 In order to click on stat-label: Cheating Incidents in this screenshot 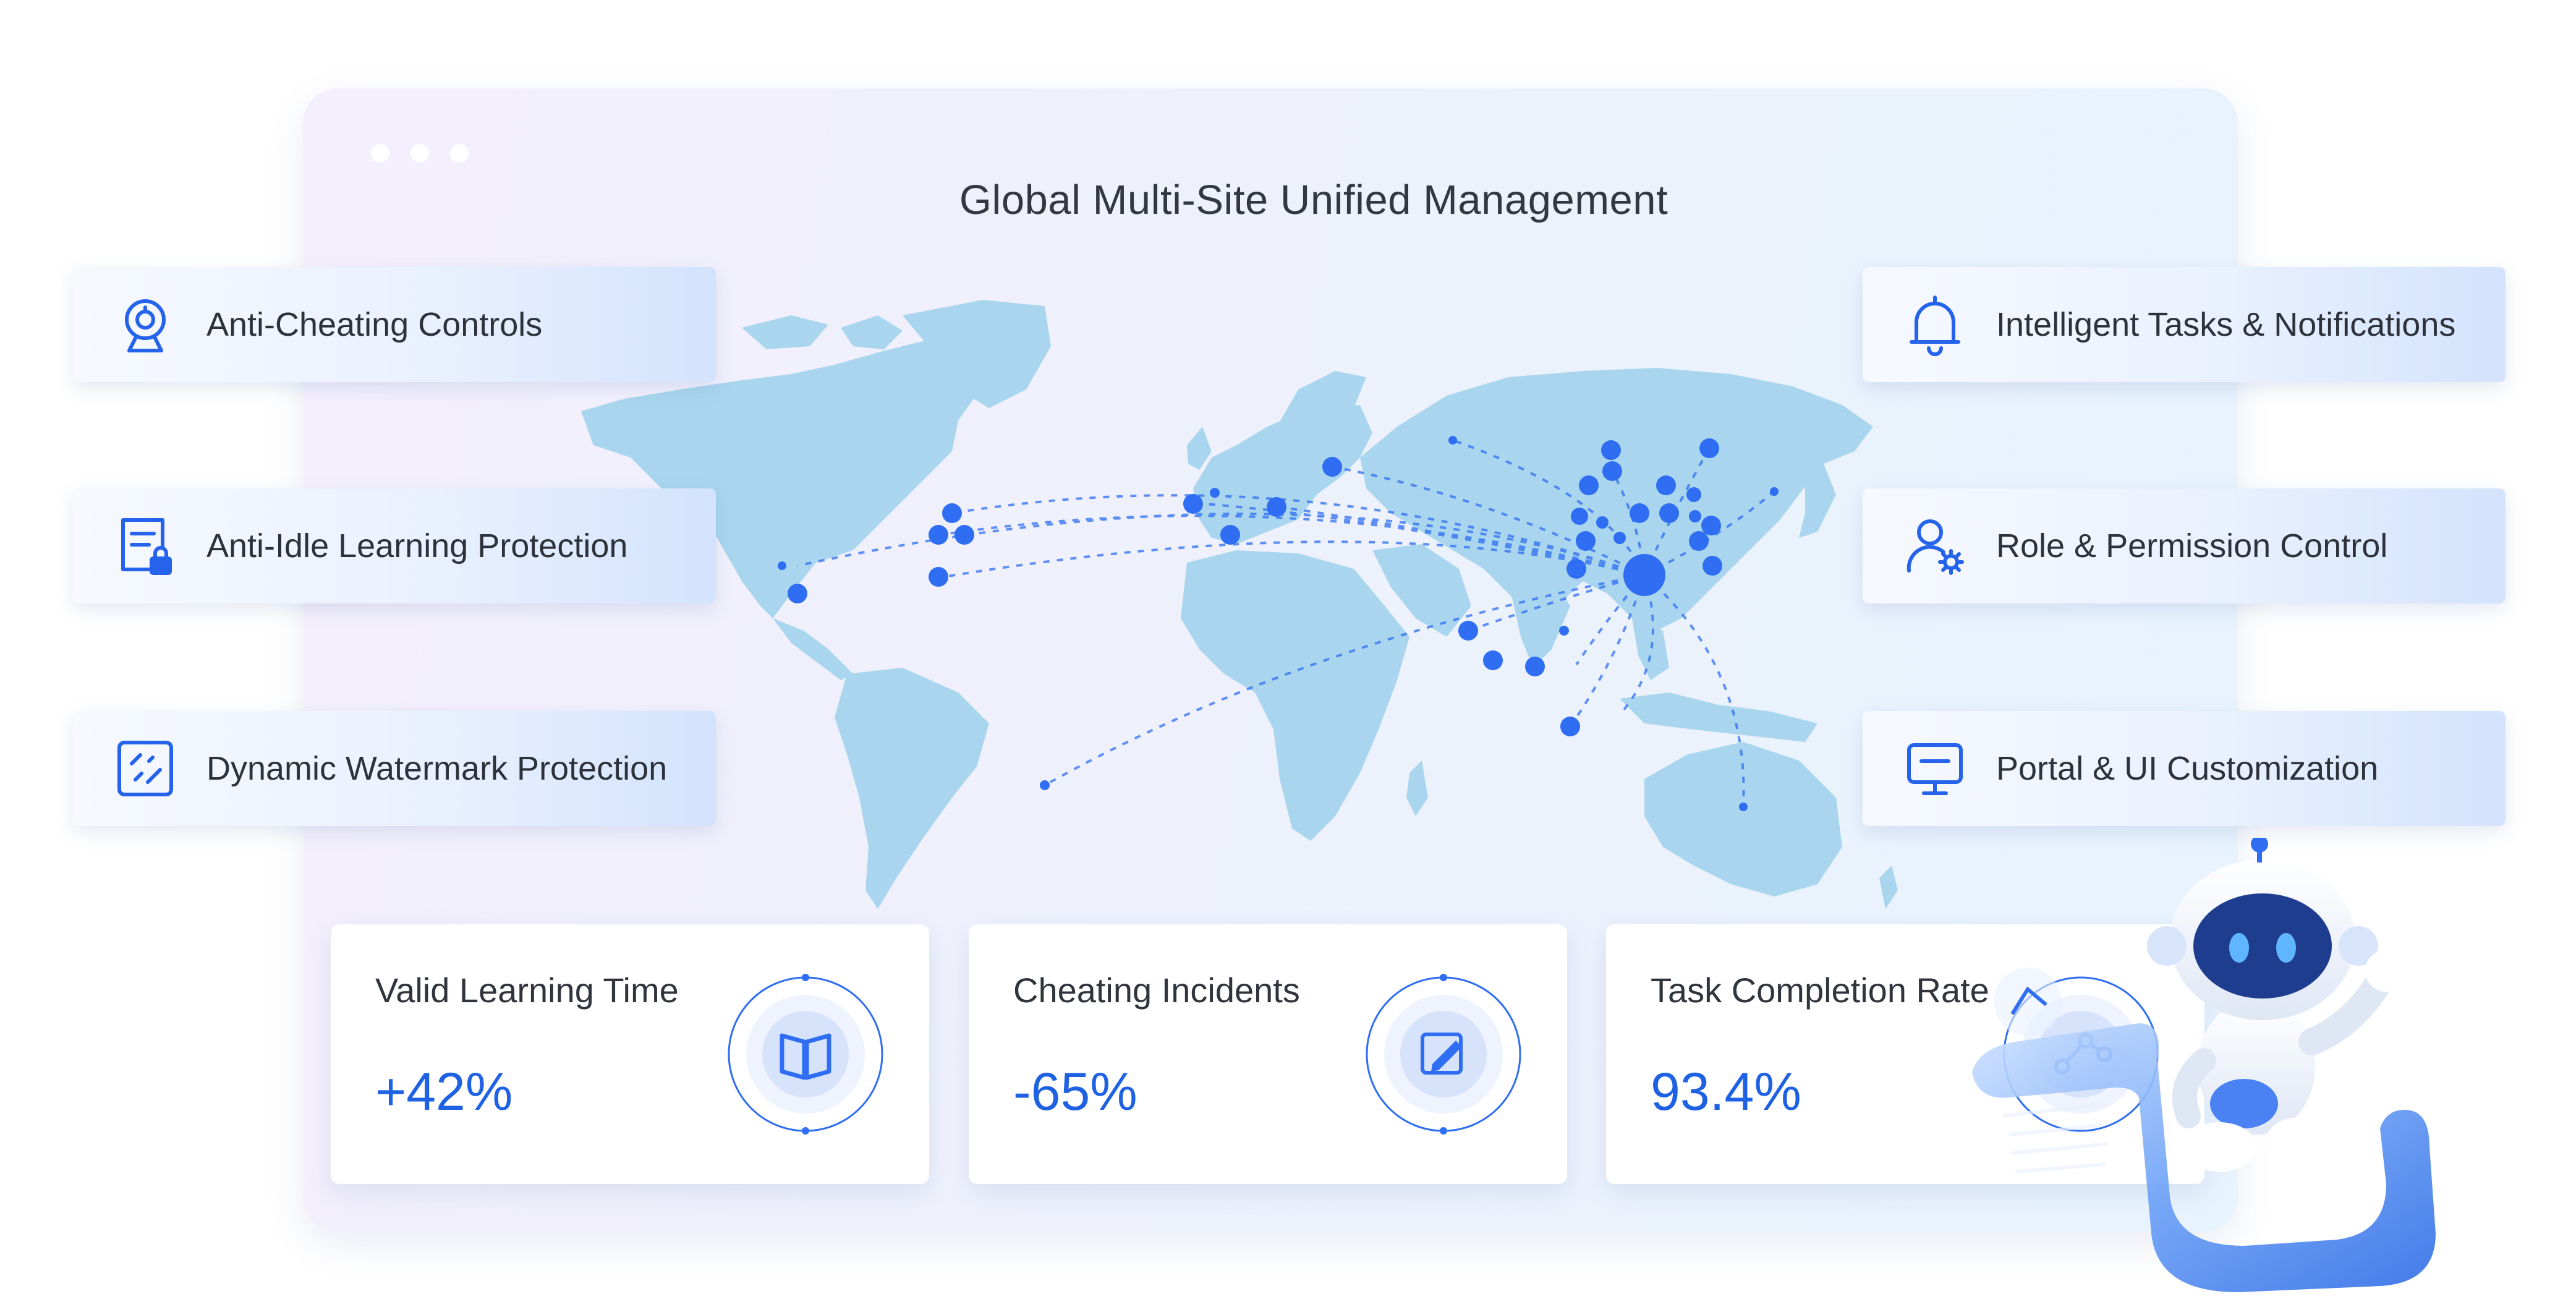, I will do `click(1156, 991)`.